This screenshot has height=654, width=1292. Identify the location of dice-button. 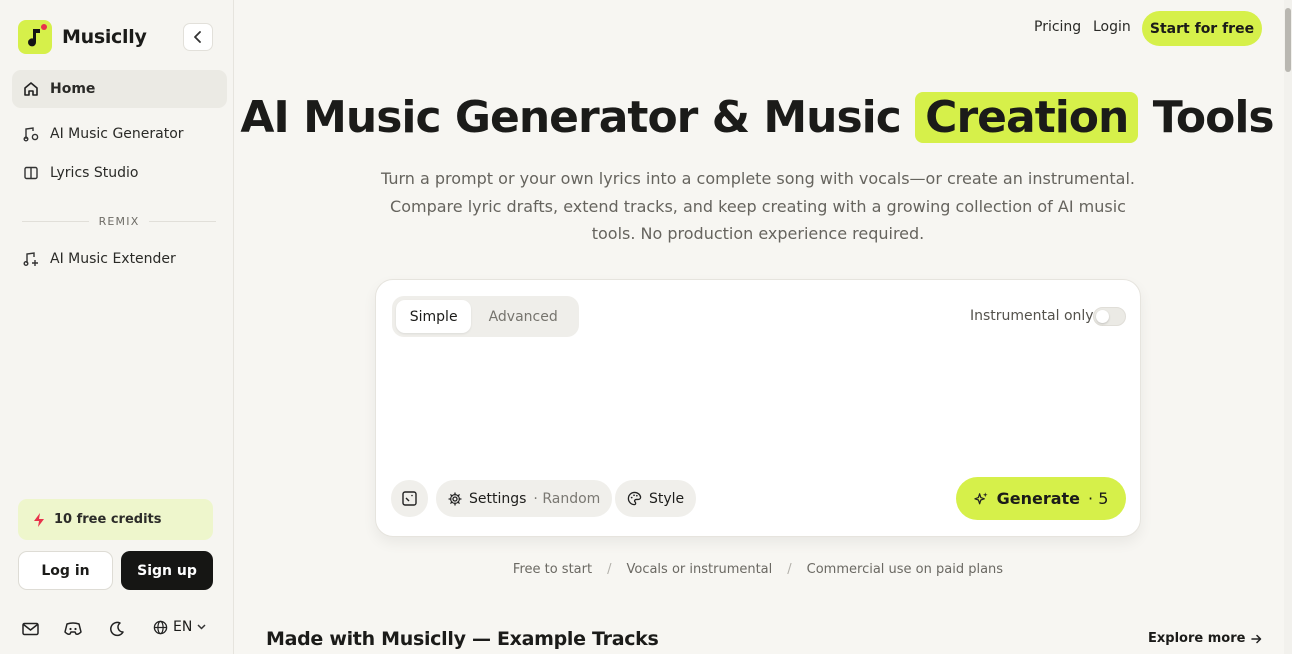
(409, 498).